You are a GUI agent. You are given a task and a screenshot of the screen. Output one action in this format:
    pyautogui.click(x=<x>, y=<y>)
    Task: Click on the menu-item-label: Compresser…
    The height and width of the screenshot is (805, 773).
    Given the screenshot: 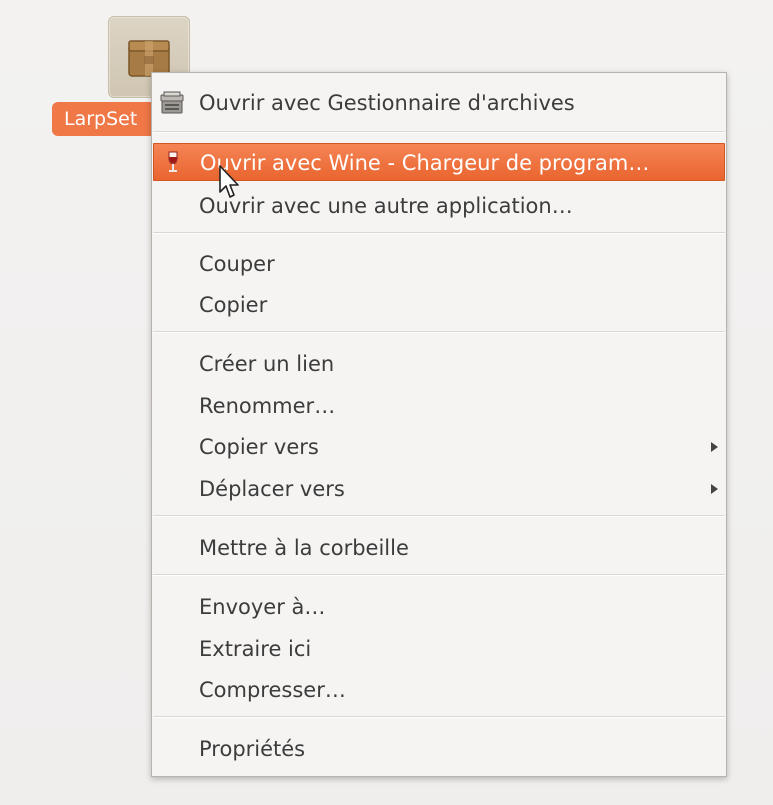 What is the action you would take?
    pyautogui.click(x=272, y=690)
    